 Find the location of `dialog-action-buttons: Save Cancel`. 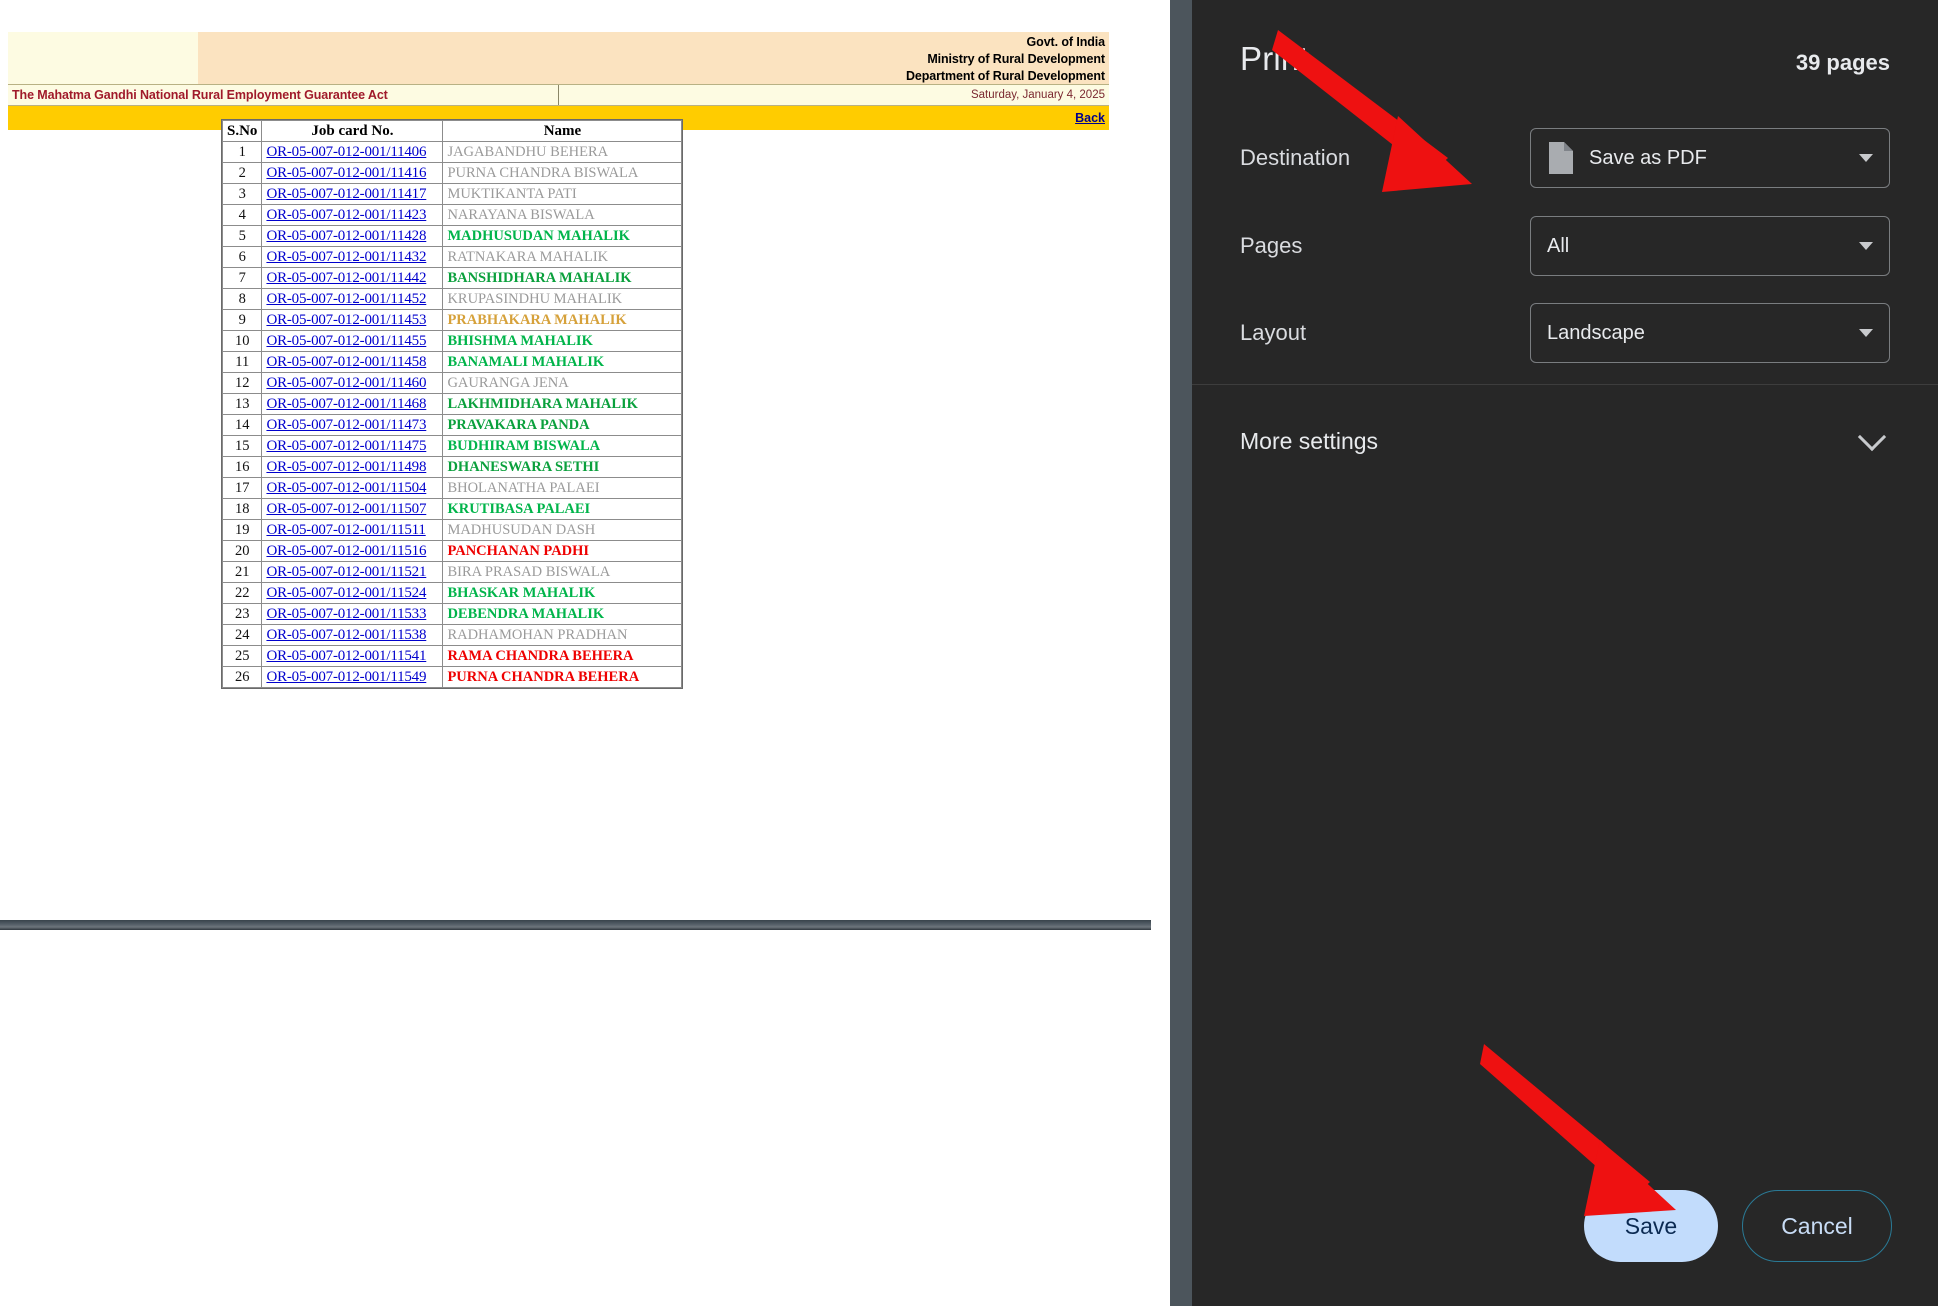

dialog-action-buttons: Save Cancel is located at coordinates (1738, 1226).